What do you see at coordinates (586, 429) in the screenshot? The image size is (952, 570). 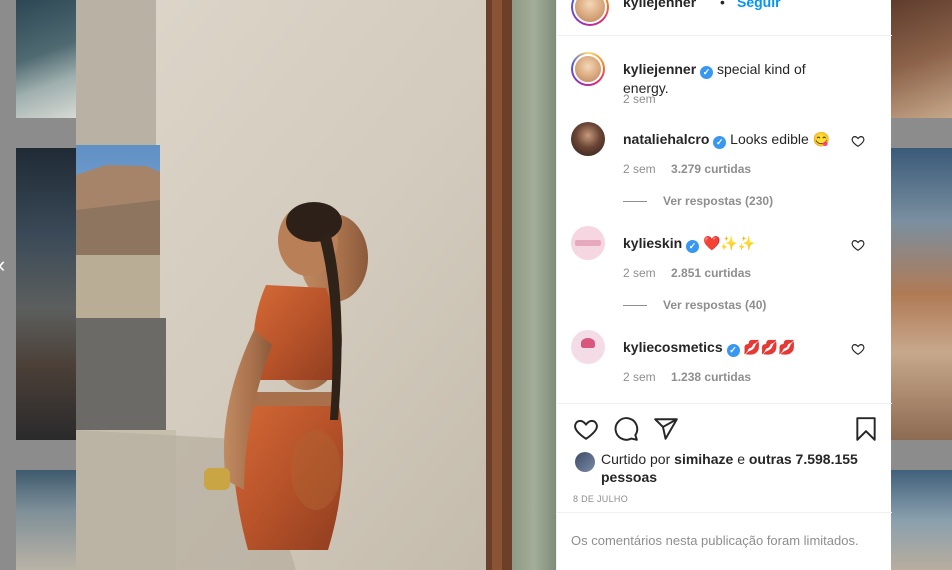 I see `heart-outline-icon` at bounding box center [586, 429].